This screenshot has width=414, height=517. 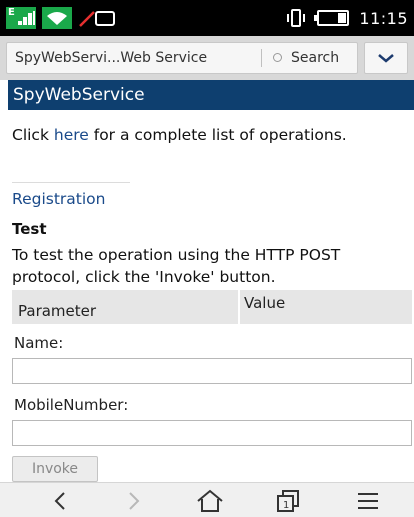 I want to click on search-icon, so click(x=277, y=57).